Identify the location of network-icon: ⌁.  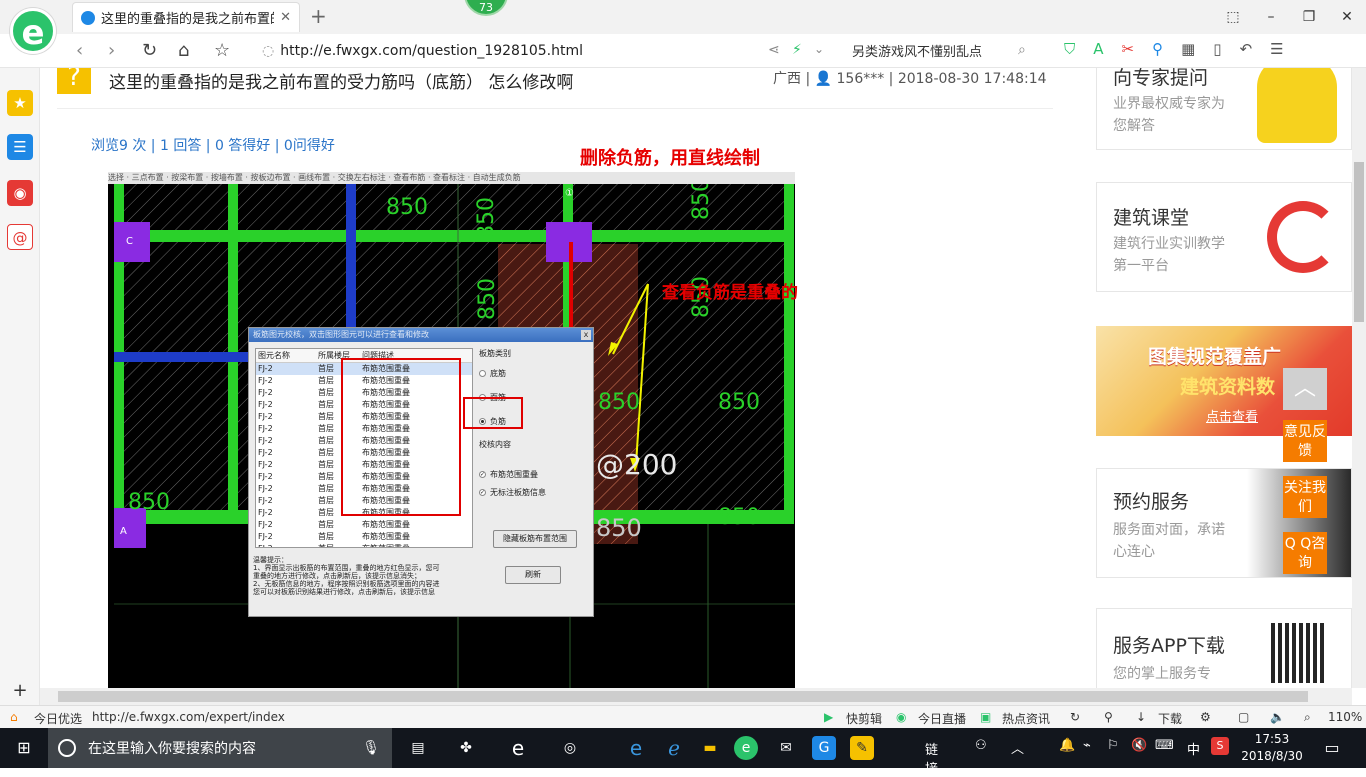
(1087, 745).